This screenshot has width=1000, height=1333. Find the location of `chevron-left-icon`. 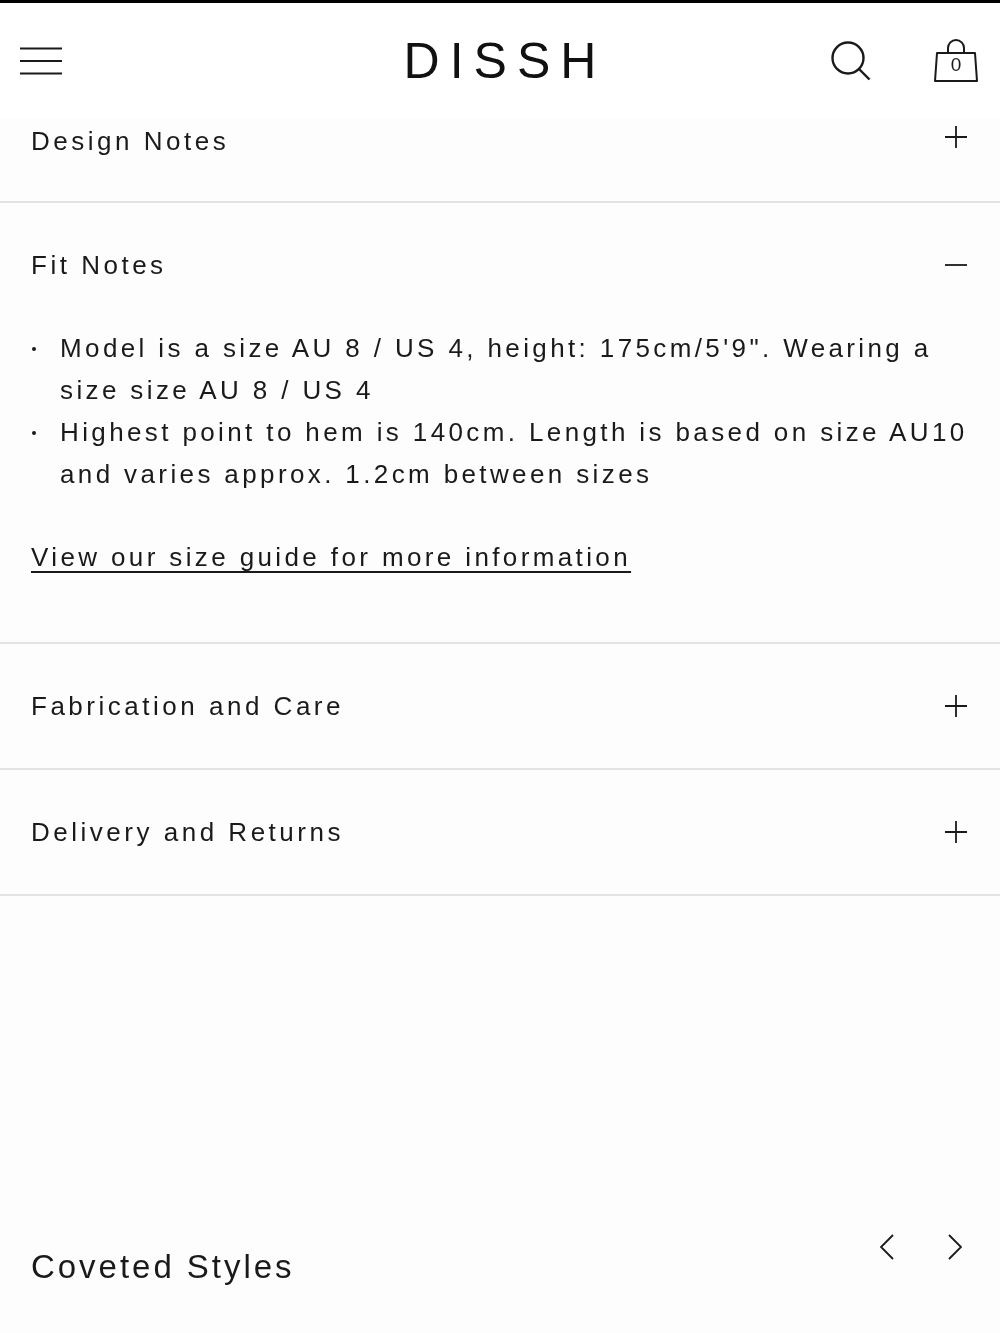

chevron-left-icon is located at coordinates (887, 1247).